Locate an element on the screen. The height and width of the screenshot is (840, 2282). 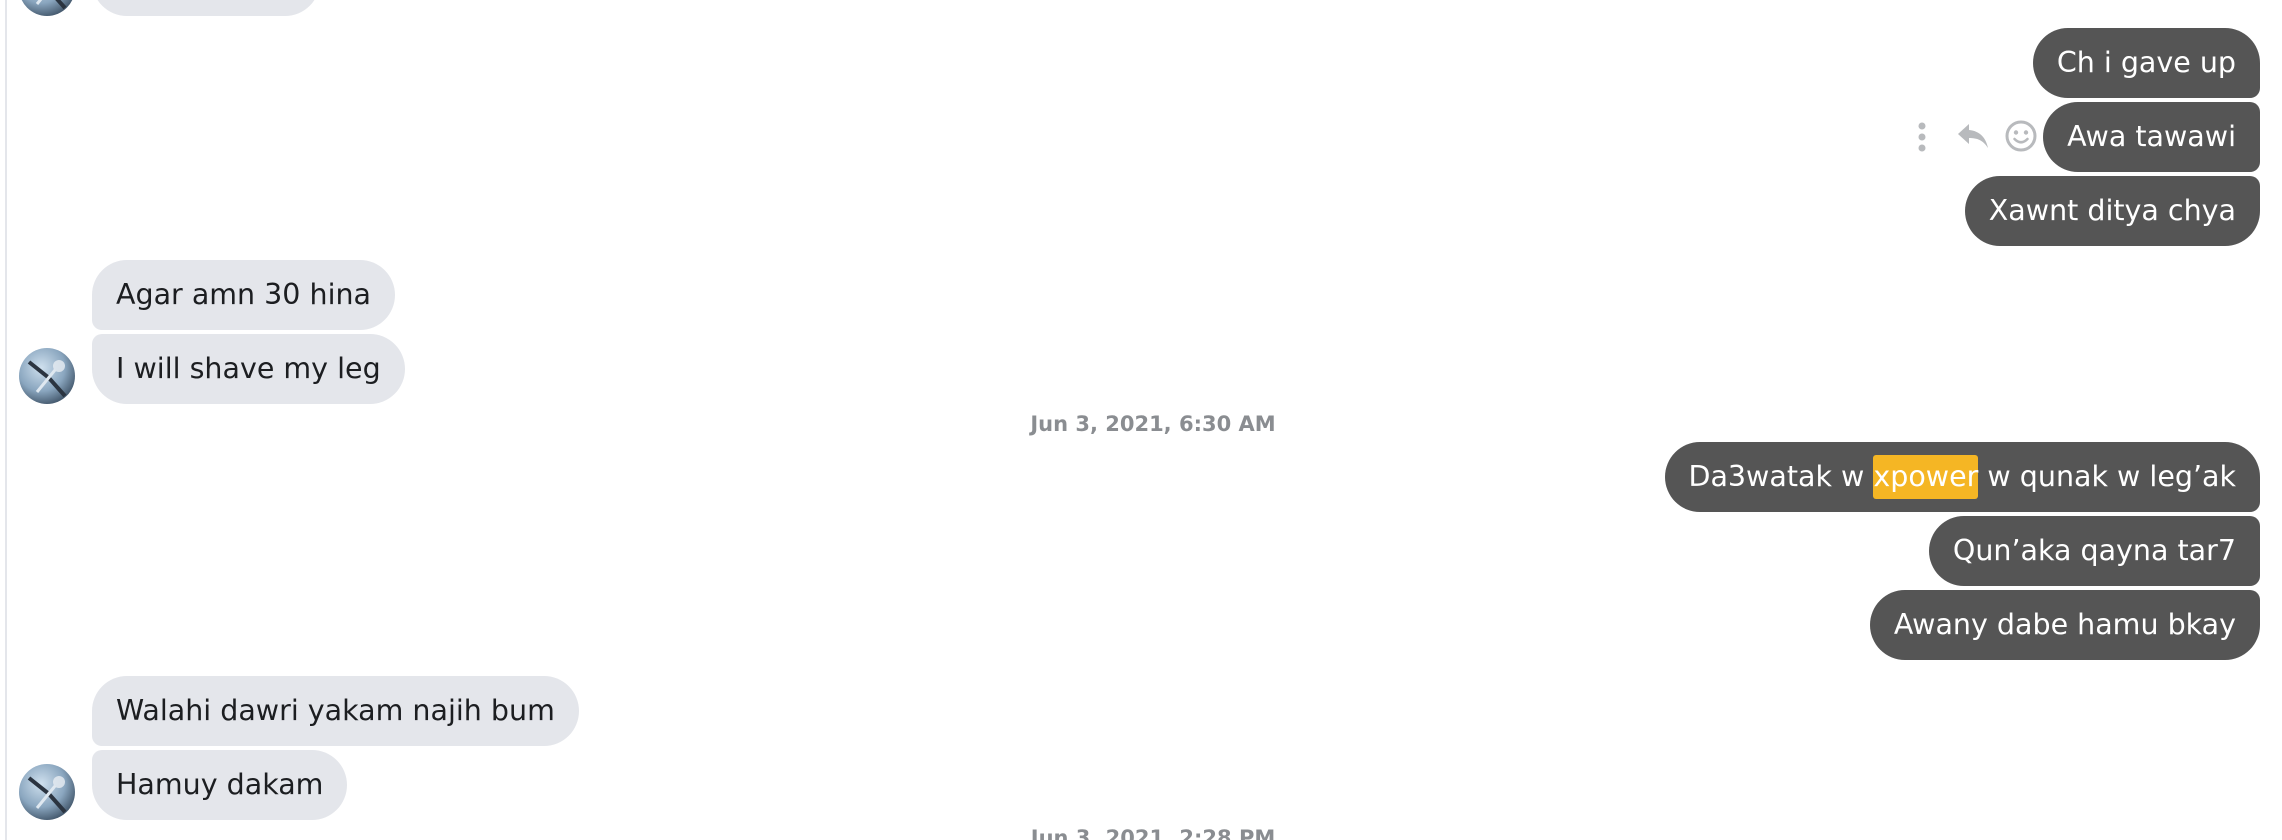
message-hover-actions is located at coordinates (1974, 136).